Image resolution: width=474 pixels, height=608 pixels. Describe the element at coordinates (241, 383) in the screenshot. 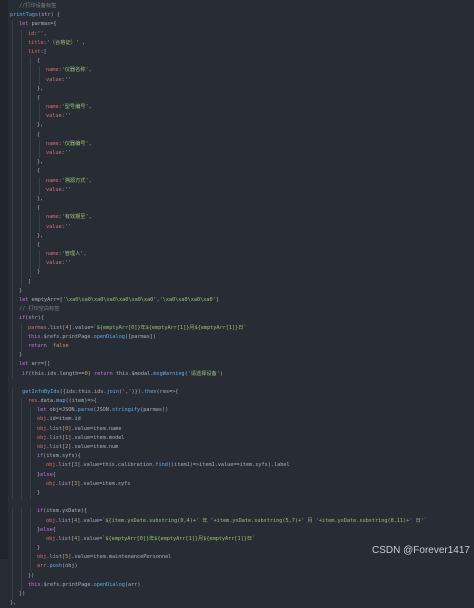

I see `code-line` at that location.